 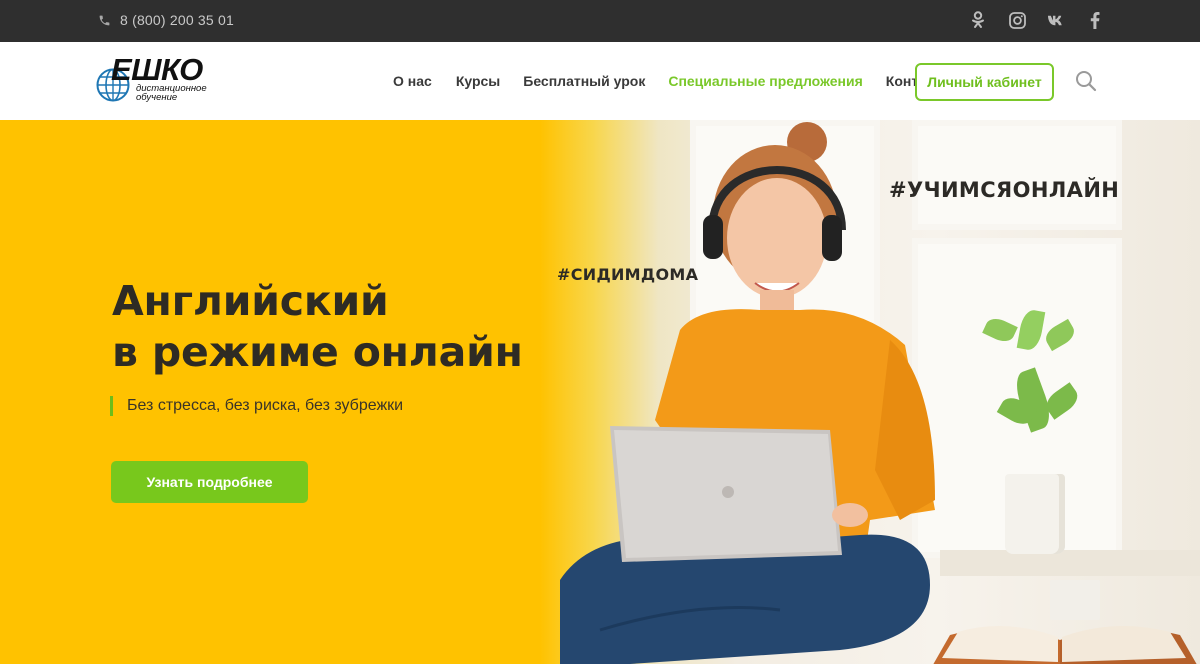 What do you see at coordinates (1075, 600) in the screenshot?
I see `pencil-cup-image` at bounding box center [1075, 600].